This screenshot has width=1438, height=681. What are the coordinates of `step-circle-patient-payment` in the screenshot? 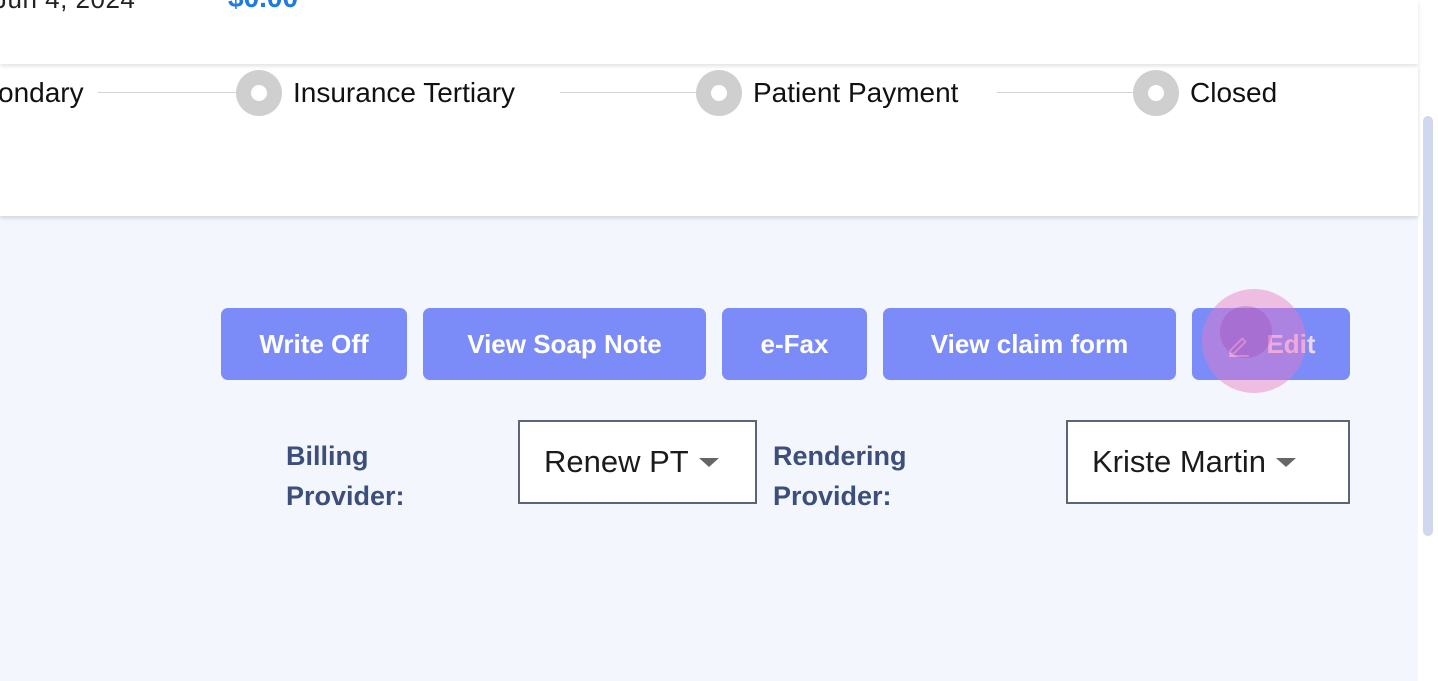 It's located at (719, 93).